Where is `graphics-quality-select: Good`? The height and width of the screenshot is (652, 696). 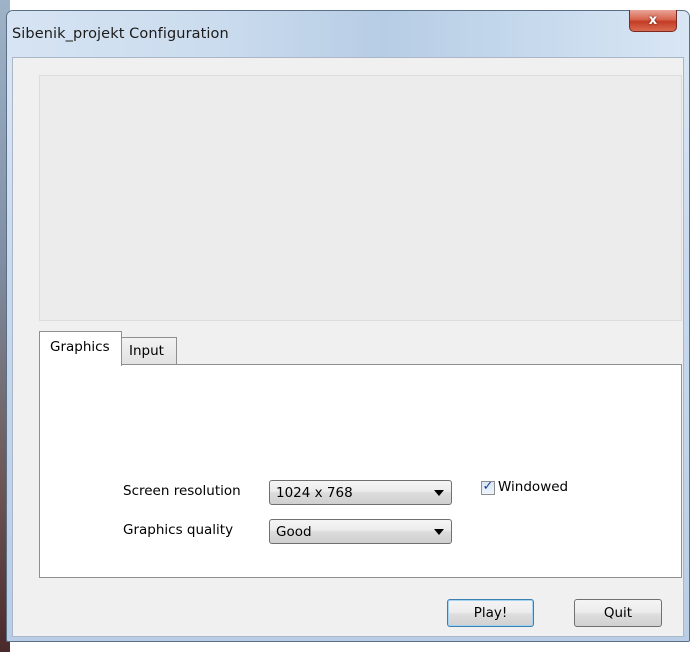 graphics-quality-select: Good is located at coordinates (360, 531).